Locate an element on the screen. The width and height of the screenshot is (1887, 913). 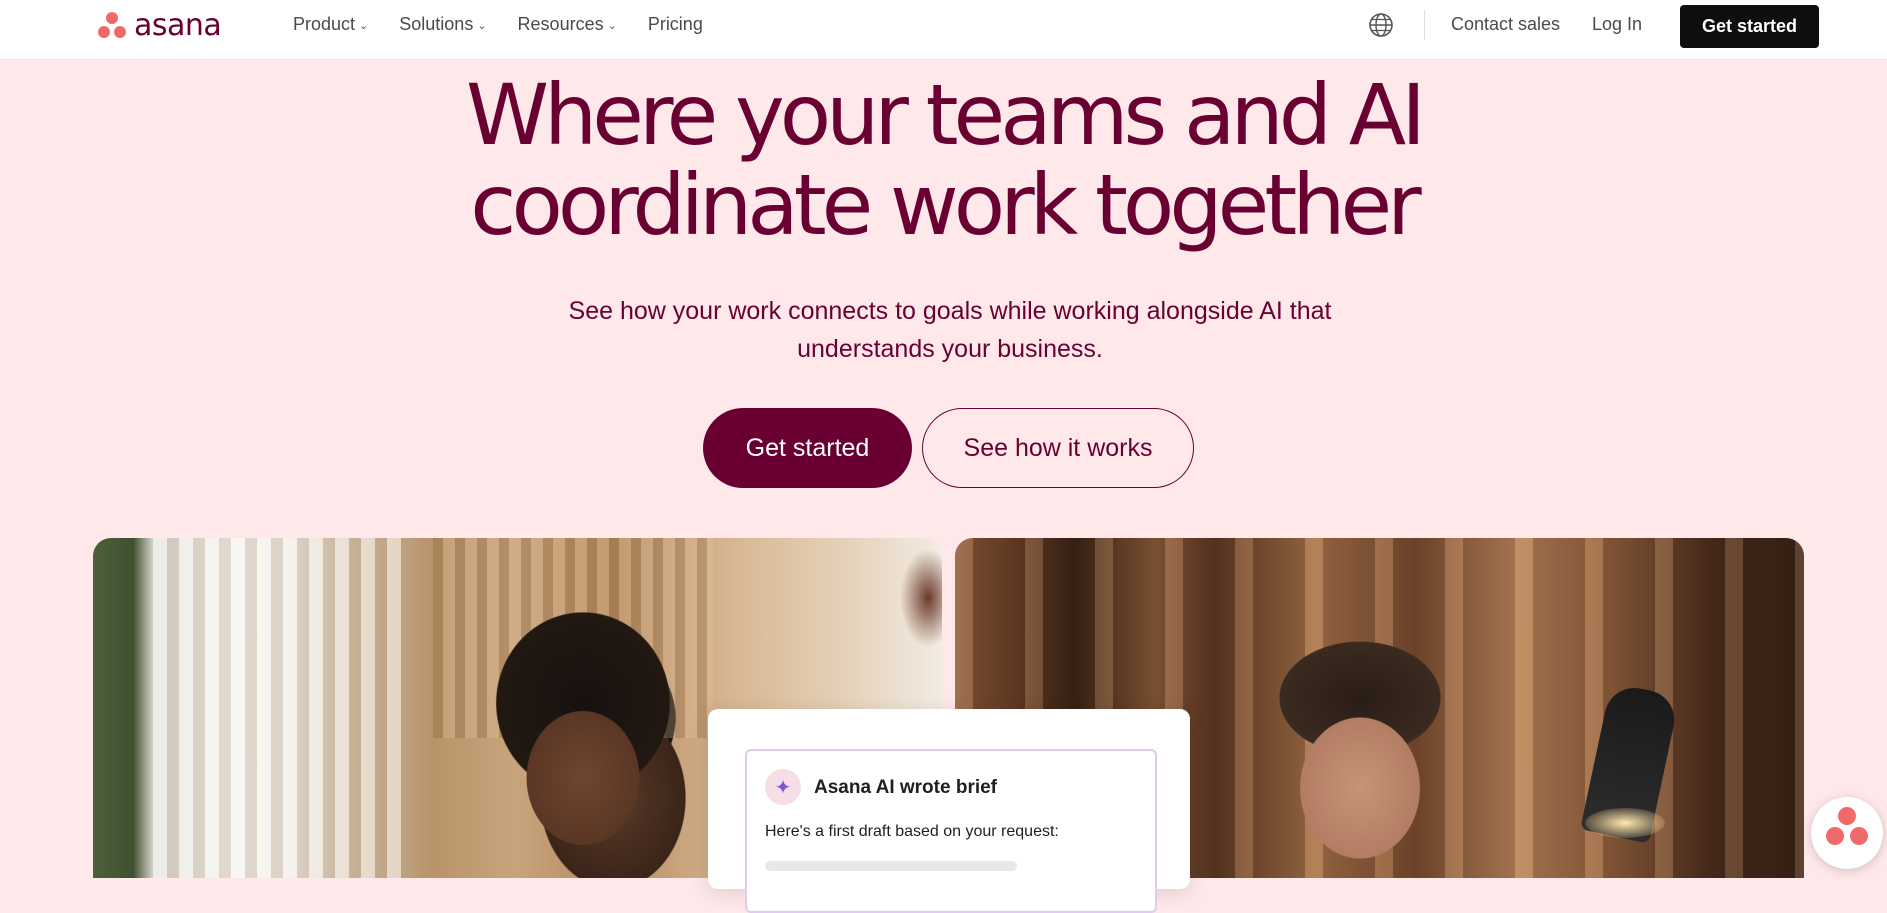
logo-wordmark: asana is located at coordinates (178, 25).